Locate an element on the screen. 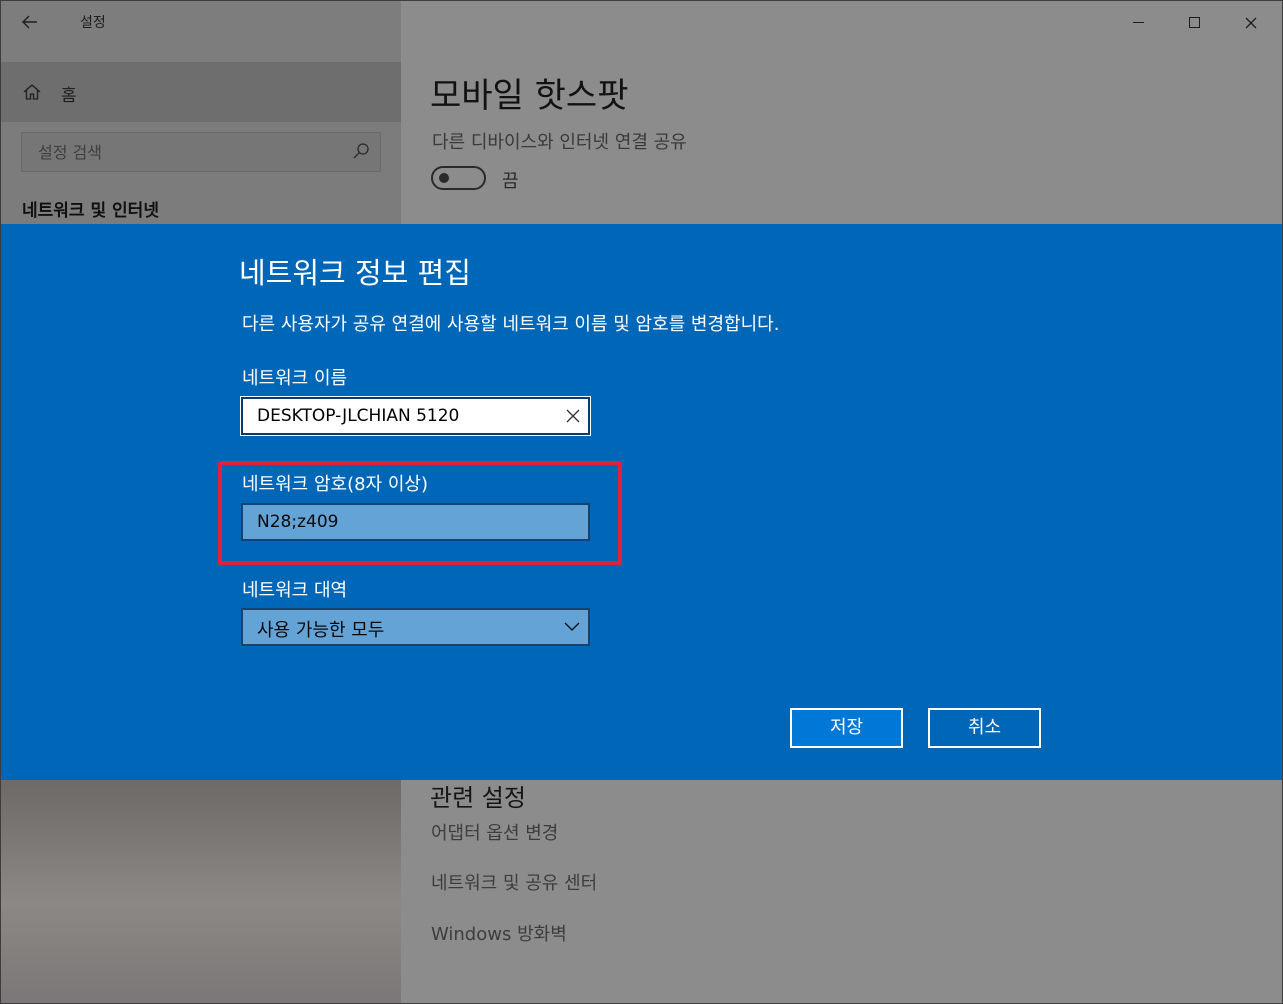 The width and height of the screenshot is (1283, 1004). search-box is located at coordinates (201, 152).